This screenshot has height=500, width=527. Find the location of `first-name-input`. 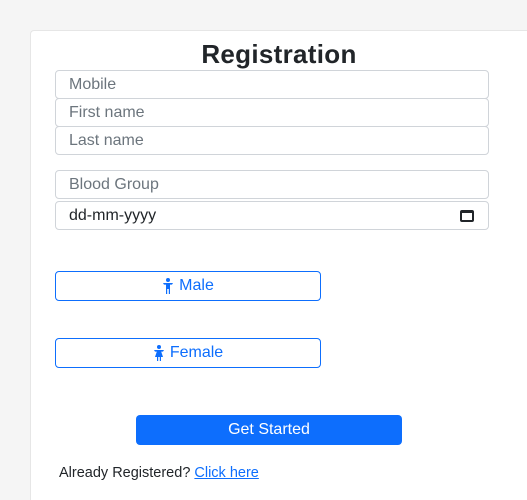

first-name-input is located at coordinates (272, 112).